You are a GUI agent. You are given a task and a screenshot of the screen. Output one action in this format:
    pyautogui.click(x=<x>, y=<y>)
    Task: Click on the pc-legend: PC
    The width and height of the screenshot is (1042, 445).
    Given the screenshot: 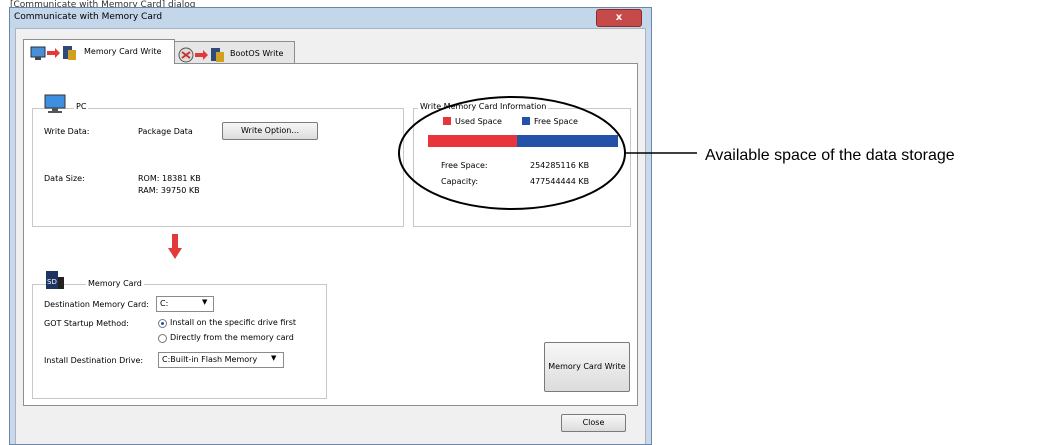 What is the action you would take?
    pyautogui.click(x=81, y=106)
    